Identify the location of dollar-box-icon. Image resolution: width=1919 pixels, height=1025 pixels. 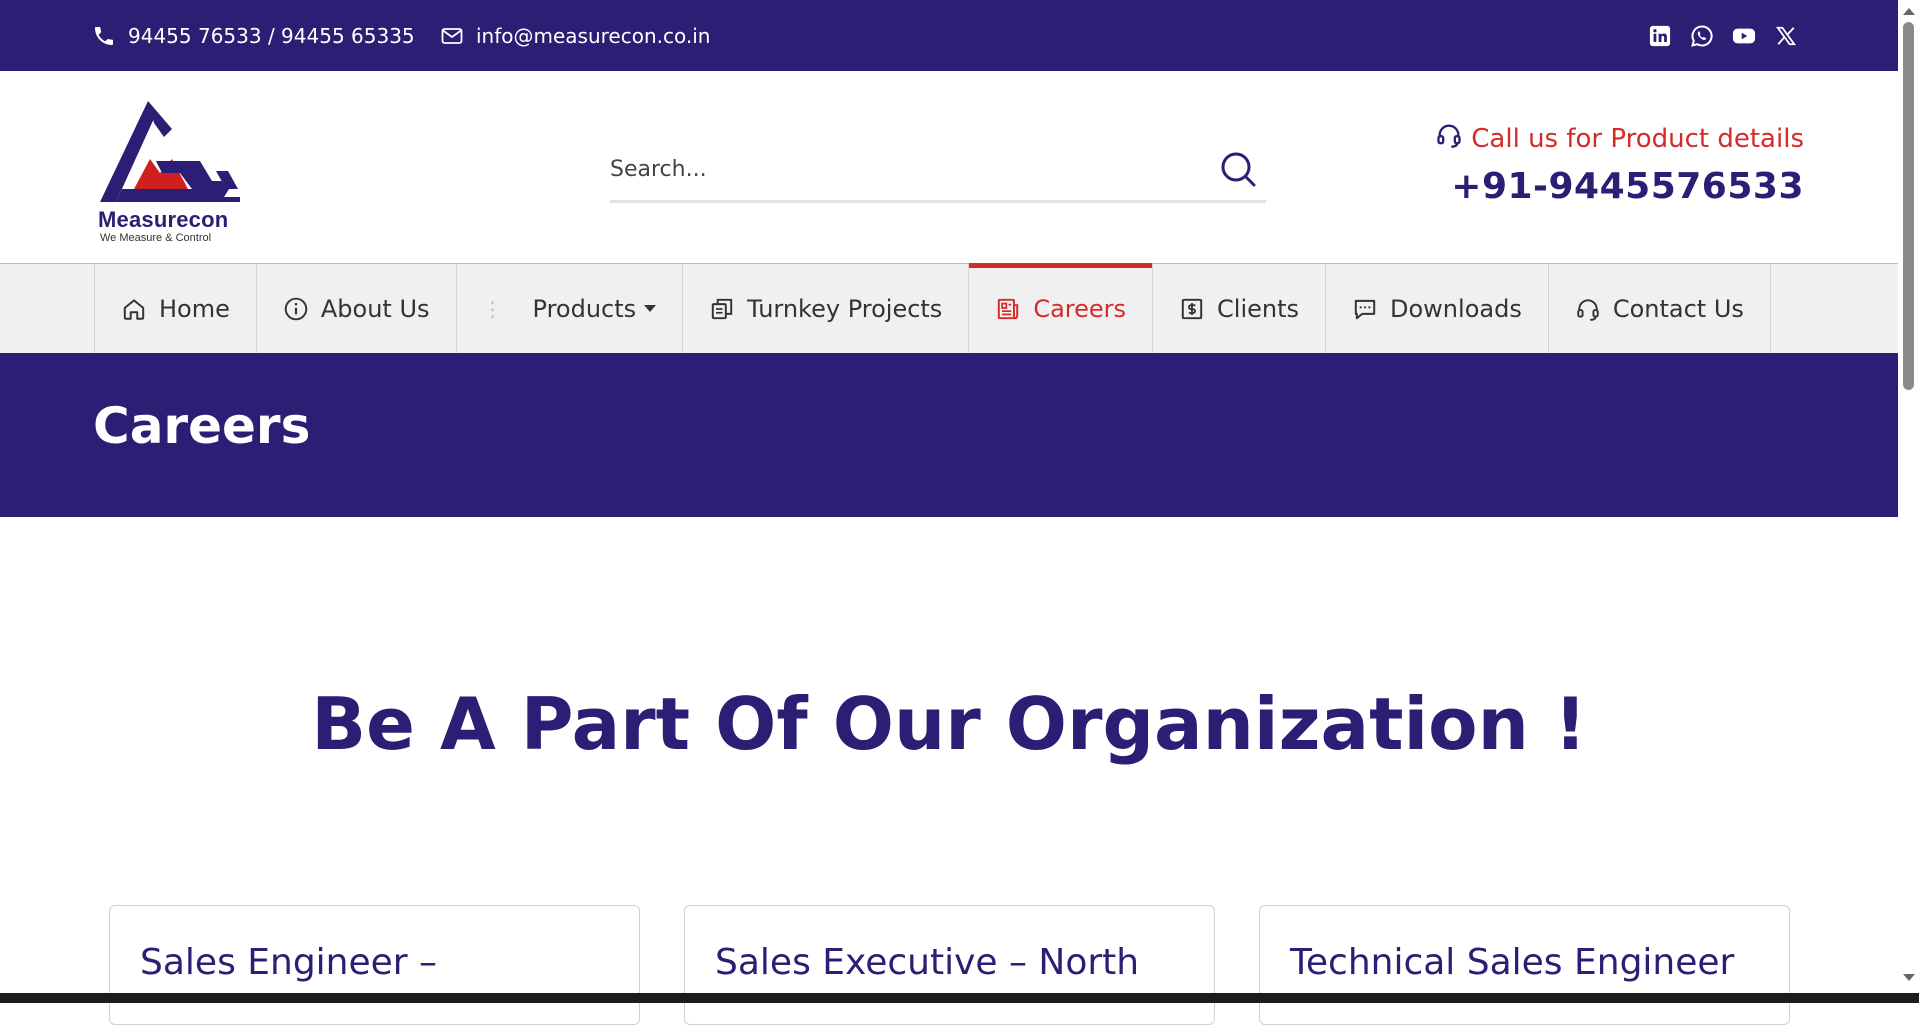
(1192, 308).